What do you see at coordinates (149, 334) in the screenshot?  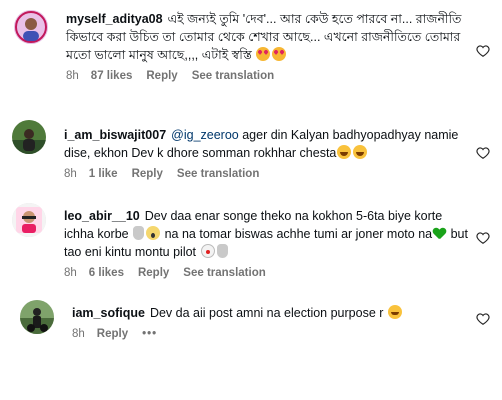 I see `more-options-icon: •••` at bounding box center [149, 334].